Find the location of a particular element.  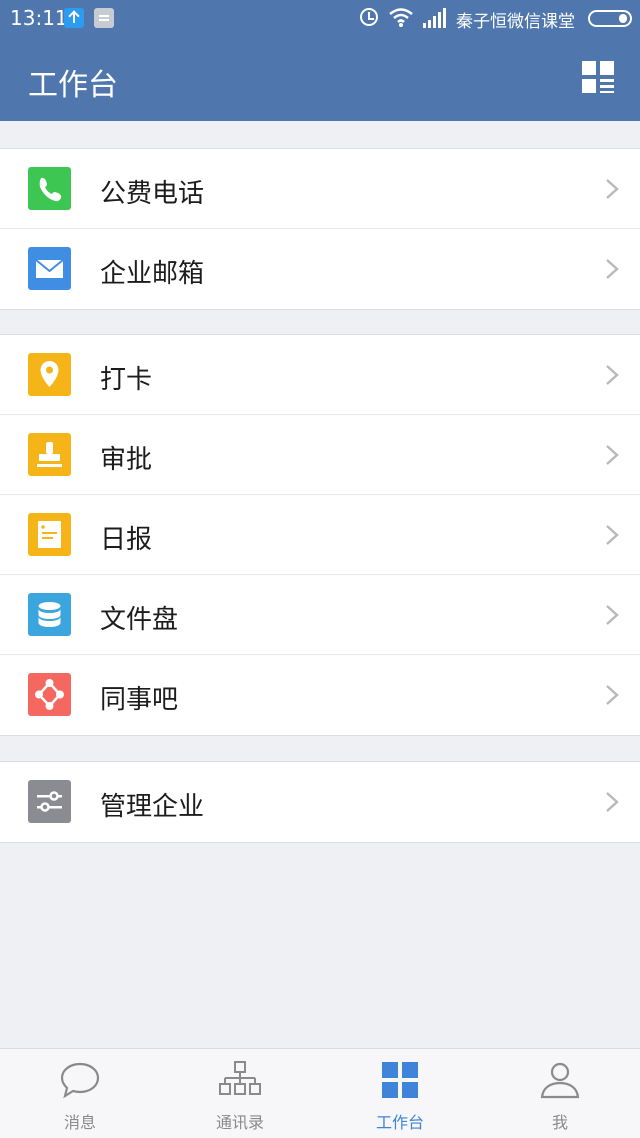

menu-item-check-in: 打卡 is located at coordinates (320, 375).